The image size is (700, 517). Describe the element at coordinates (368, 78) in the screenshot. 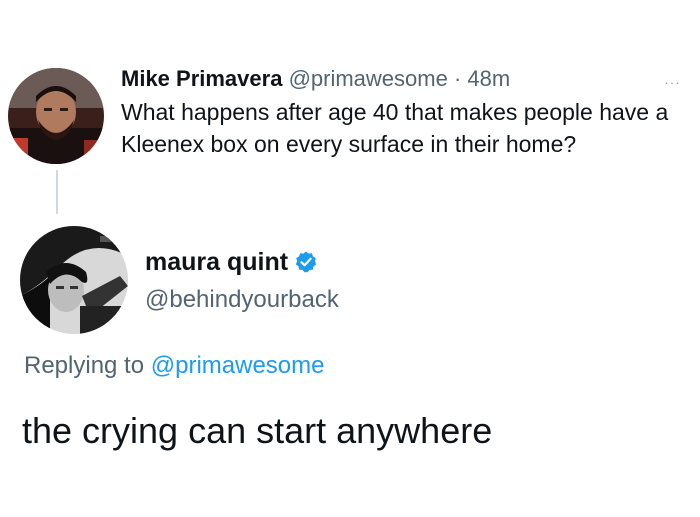

I see `author-handle: @primawesome` at that location.